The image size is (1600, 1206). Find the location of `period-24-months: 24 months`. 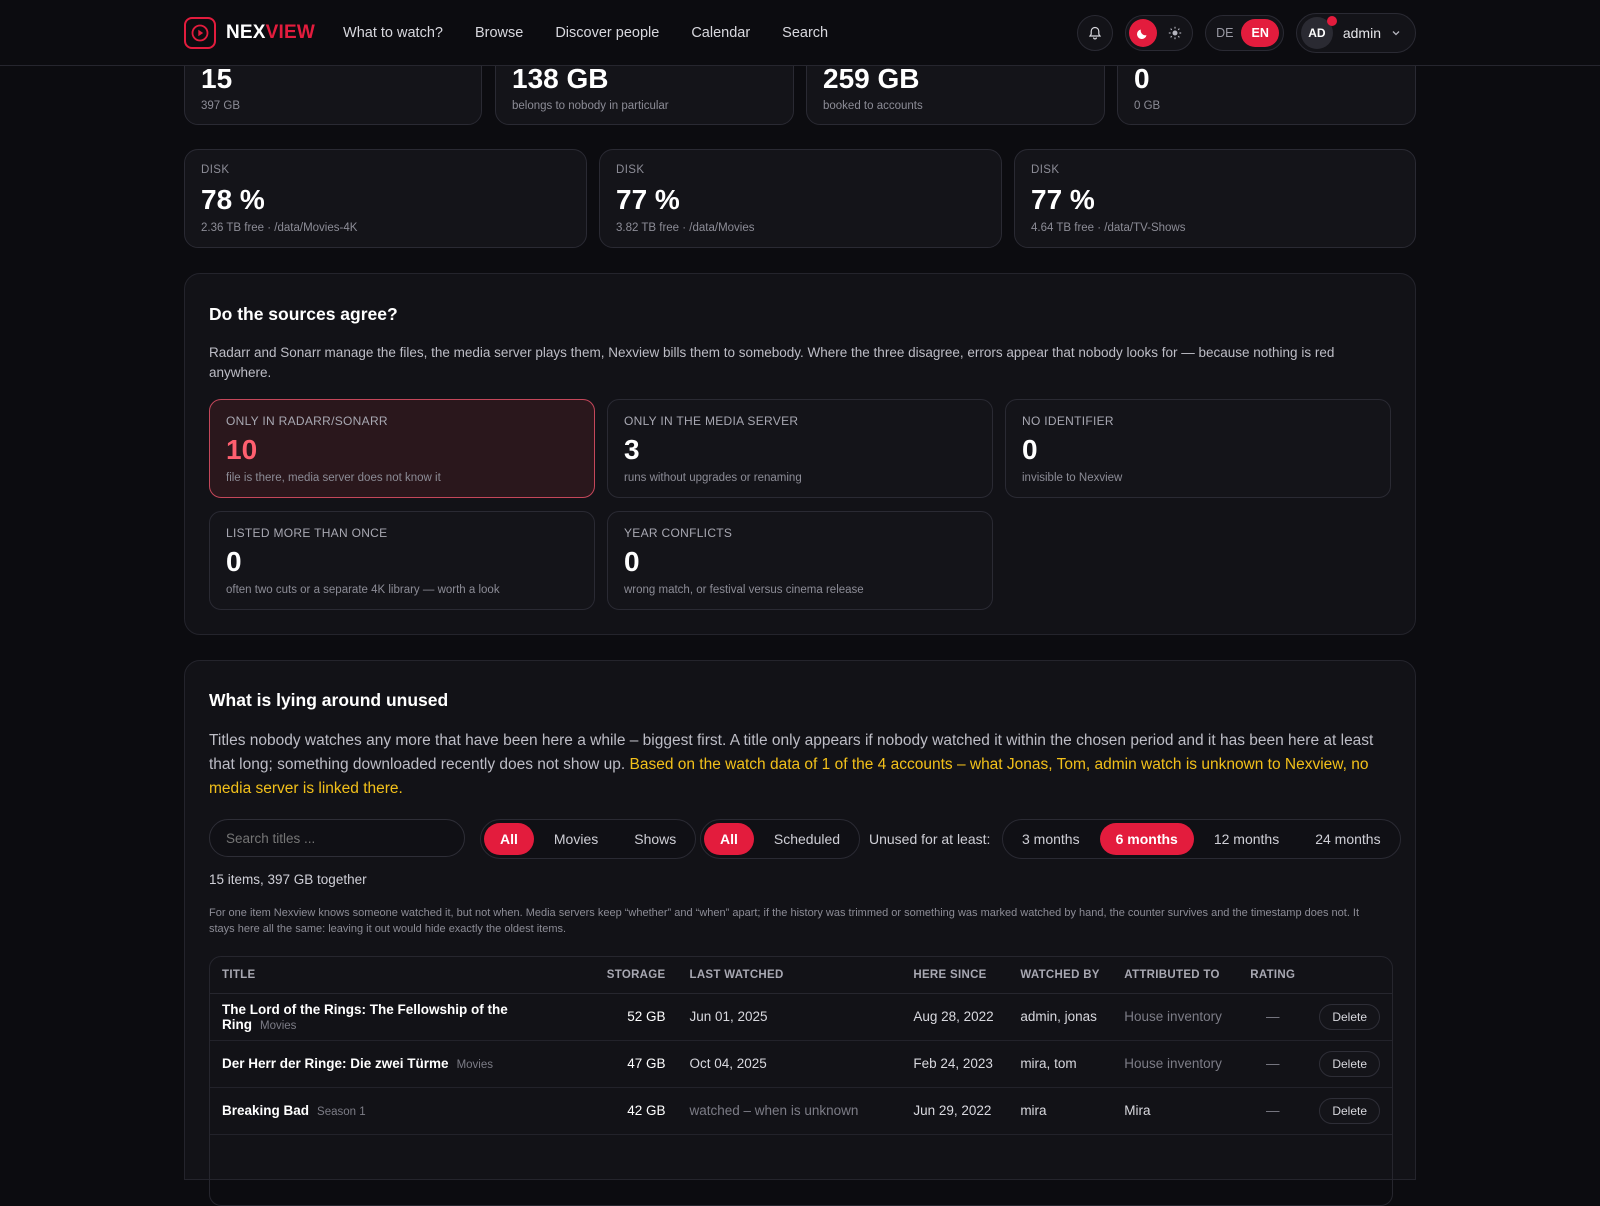

period-24-months: 24 months is located at coordinates (1347, 839).